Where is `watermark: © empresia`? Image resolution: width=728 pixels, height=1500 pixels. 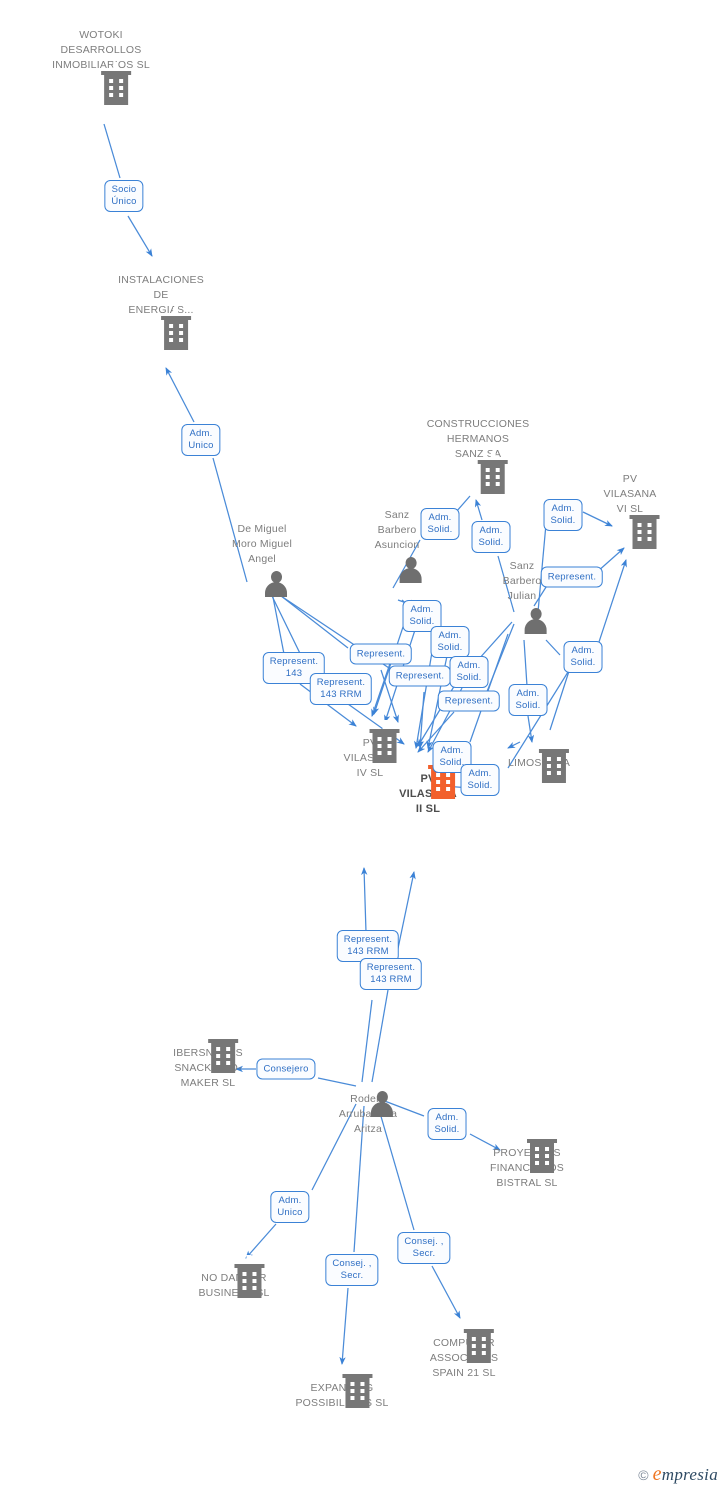 watermark: © empresia is located at coordinates (678, 1474).